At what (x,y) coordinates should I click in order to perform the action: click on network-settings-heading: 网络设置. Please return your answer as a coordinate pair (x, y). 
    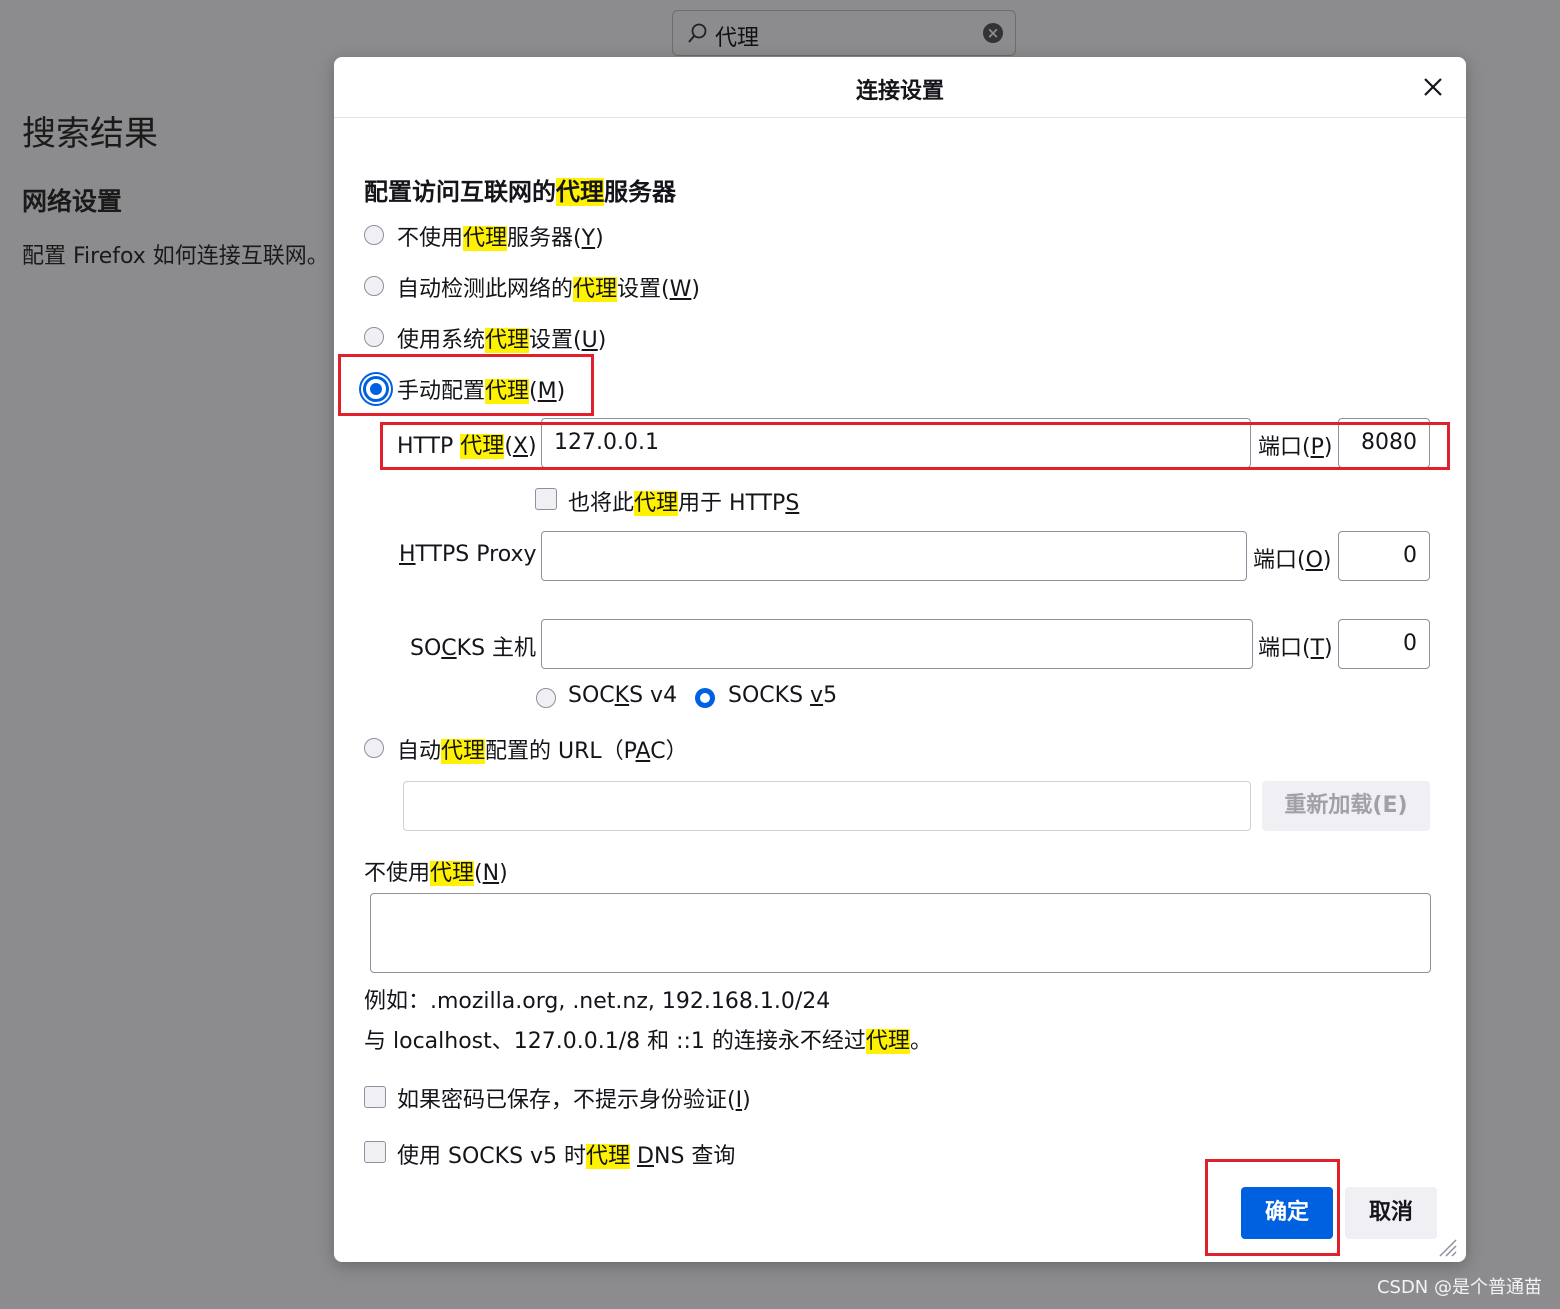
    Looking at the image, I should click on (72, 201).